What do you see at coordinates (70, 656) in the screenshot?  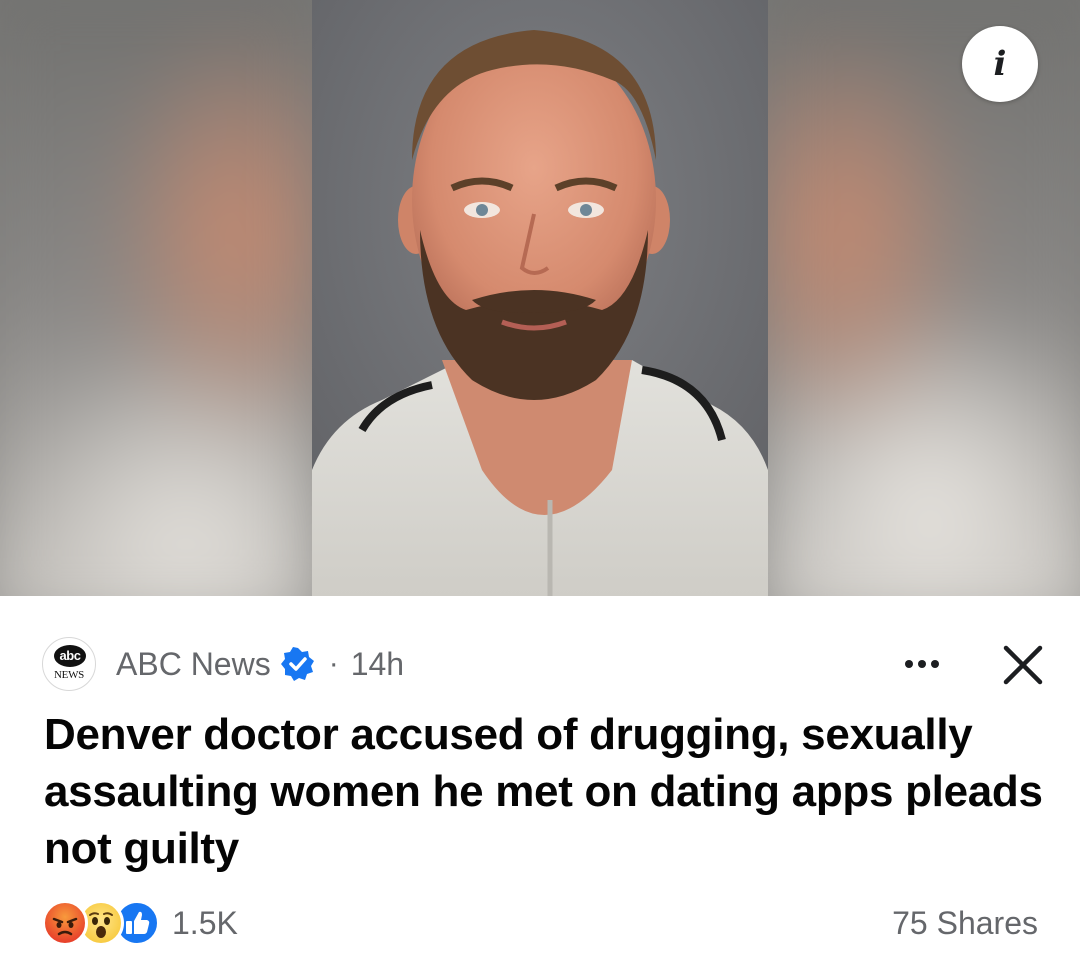 I see `abc-logo-mark: abc` at bounding box center [70, 656].